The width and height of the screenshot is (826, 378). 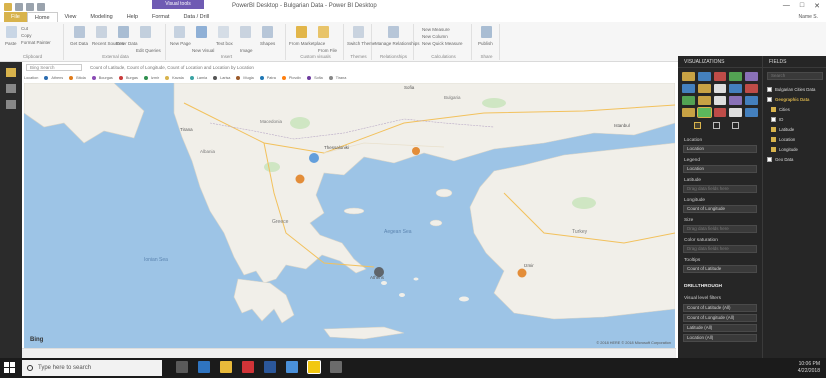 What do you see at coordinates (358, 32) in the screenshot?
I see `switch-theme-icon` at bounding box center [358, 32].